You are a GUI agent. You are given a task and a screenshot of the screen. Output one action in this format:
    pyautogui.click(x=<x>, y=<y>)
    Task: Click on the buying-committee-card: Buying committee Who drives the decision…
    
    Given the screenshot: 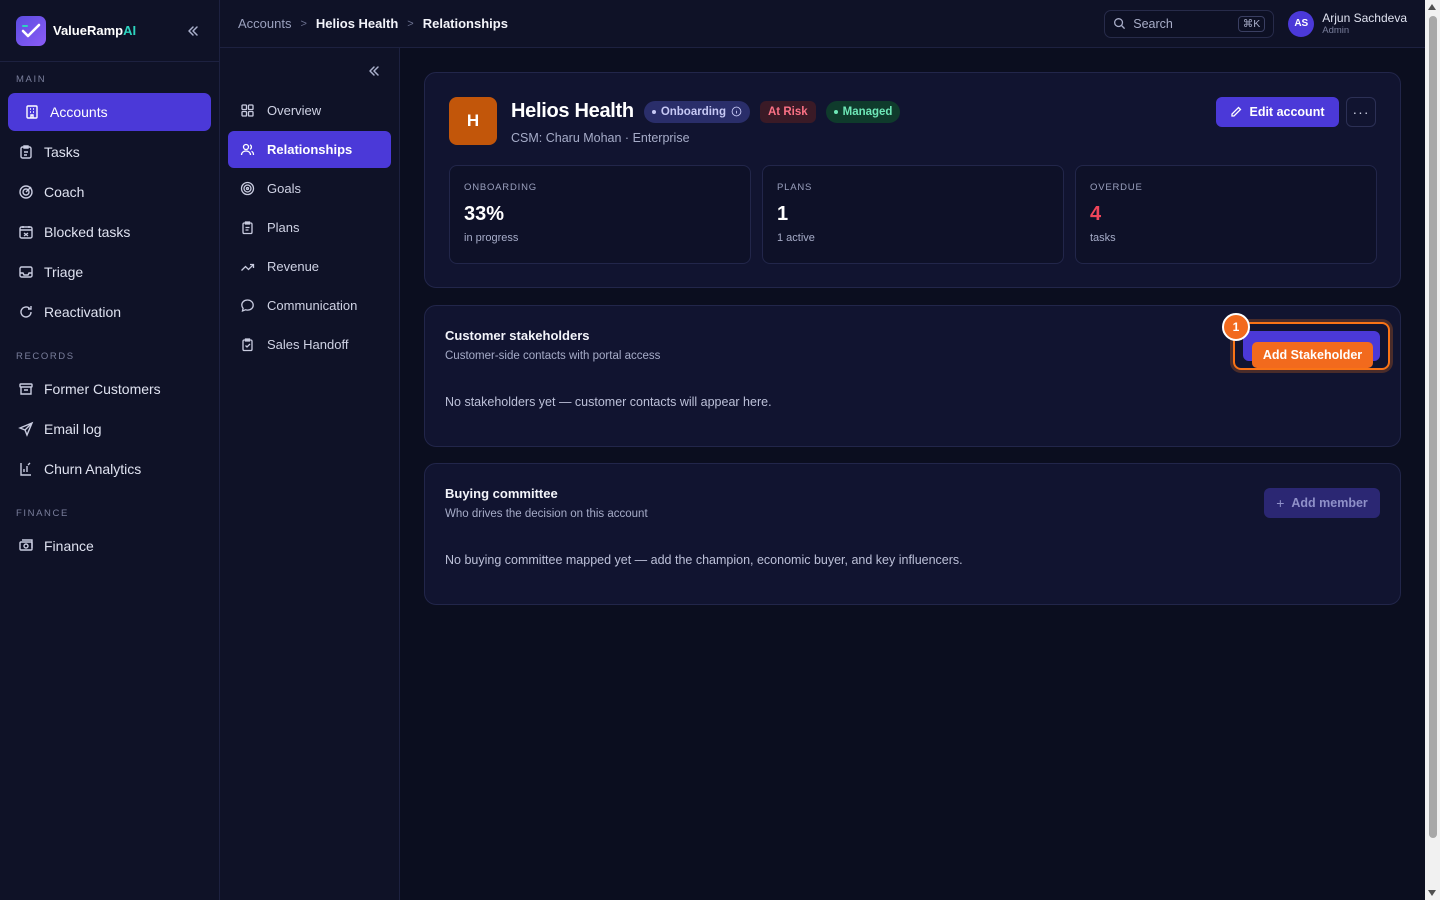 What is the action you would take?
    pyautogui.click(x=912, y=534)
    